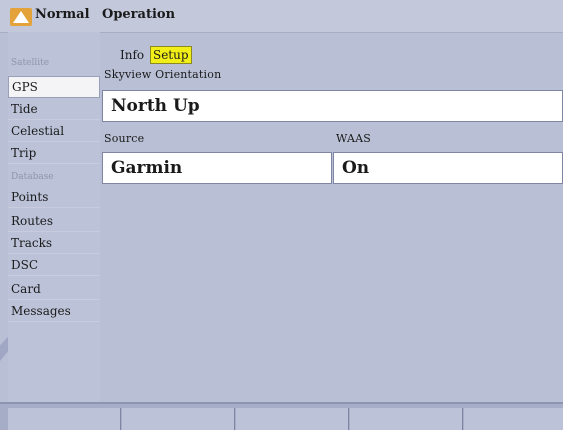  I want to click on waas-label: WAAS, so click(353, 138).